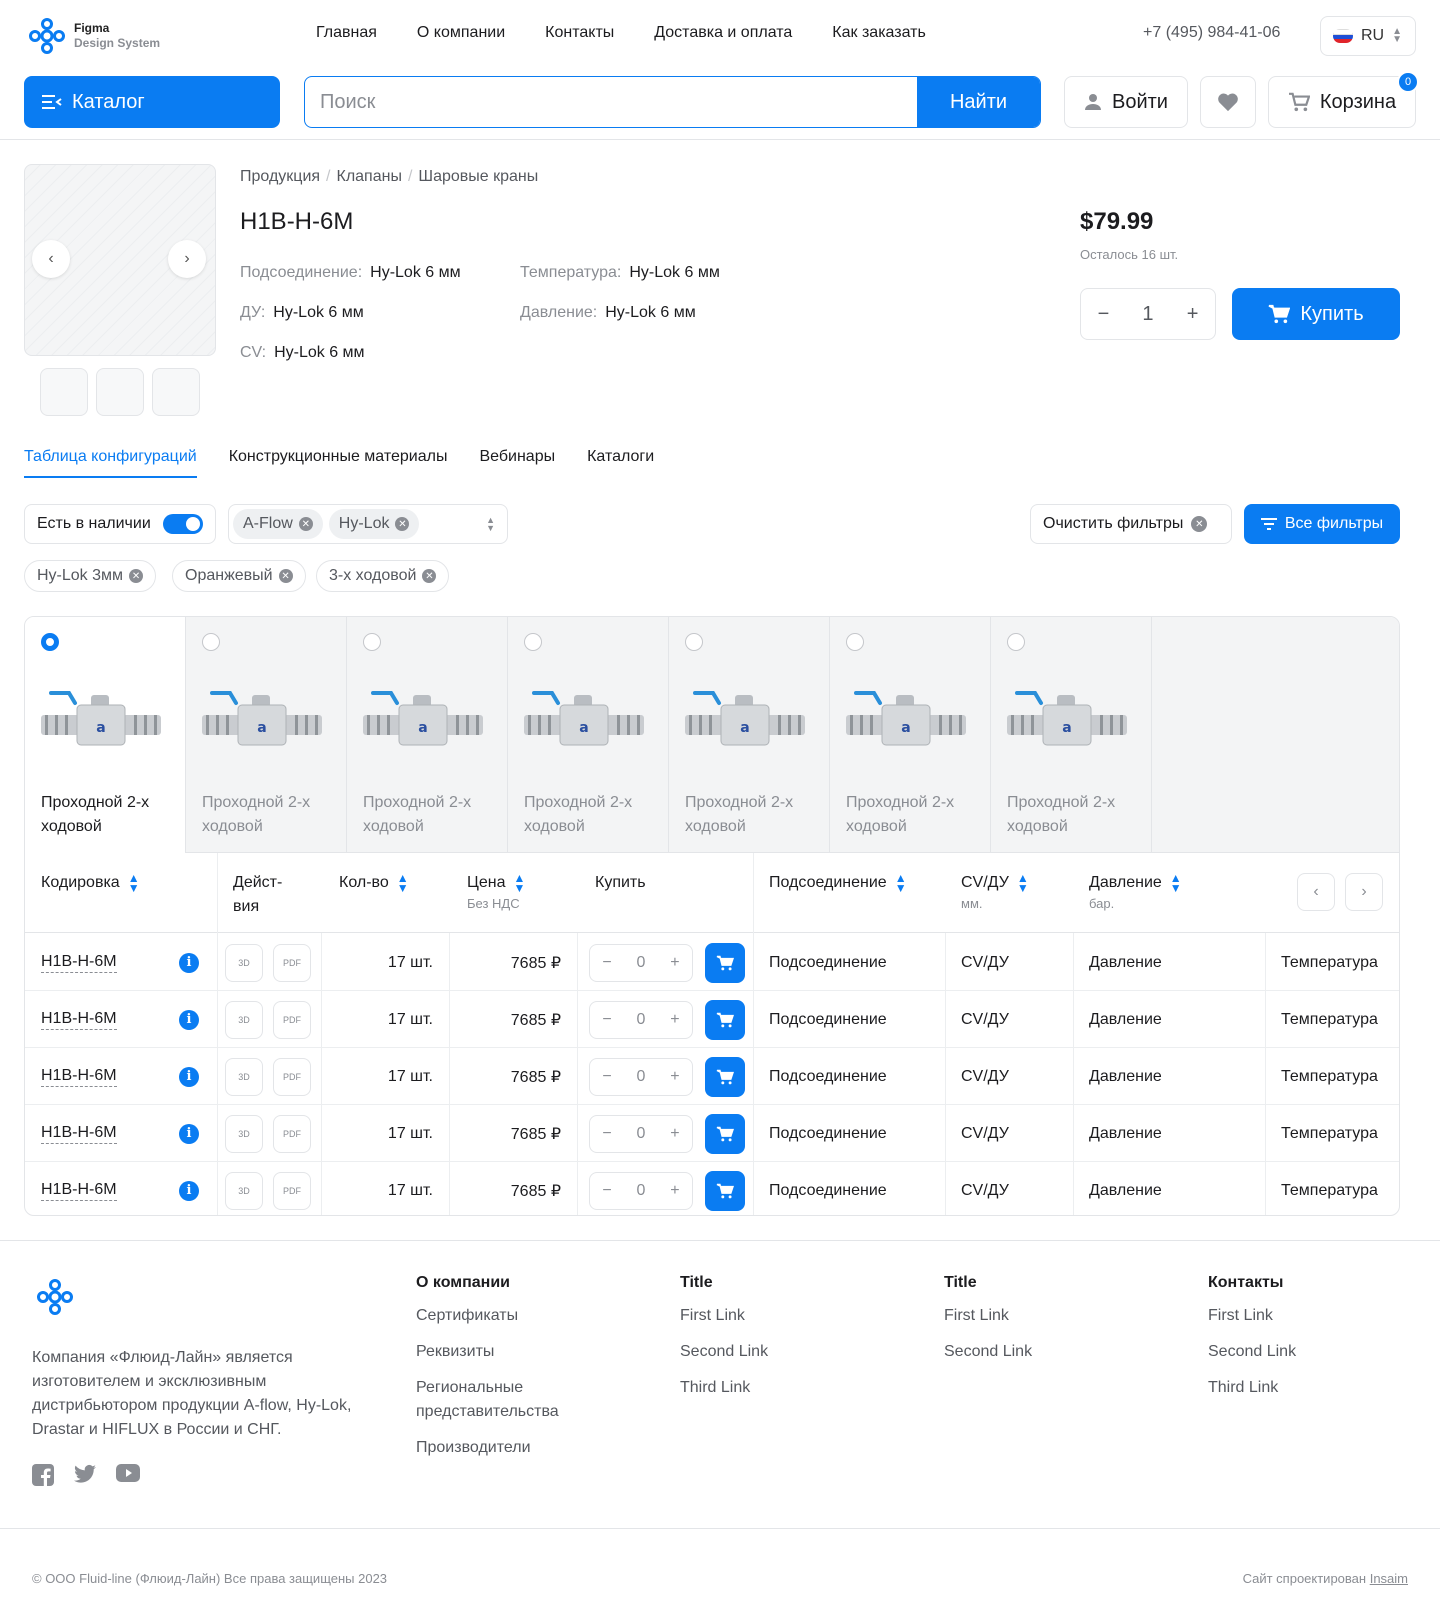  Describe the element at coordinates (1228, 102) in the screenshot. I see `favorites-button` at that location.